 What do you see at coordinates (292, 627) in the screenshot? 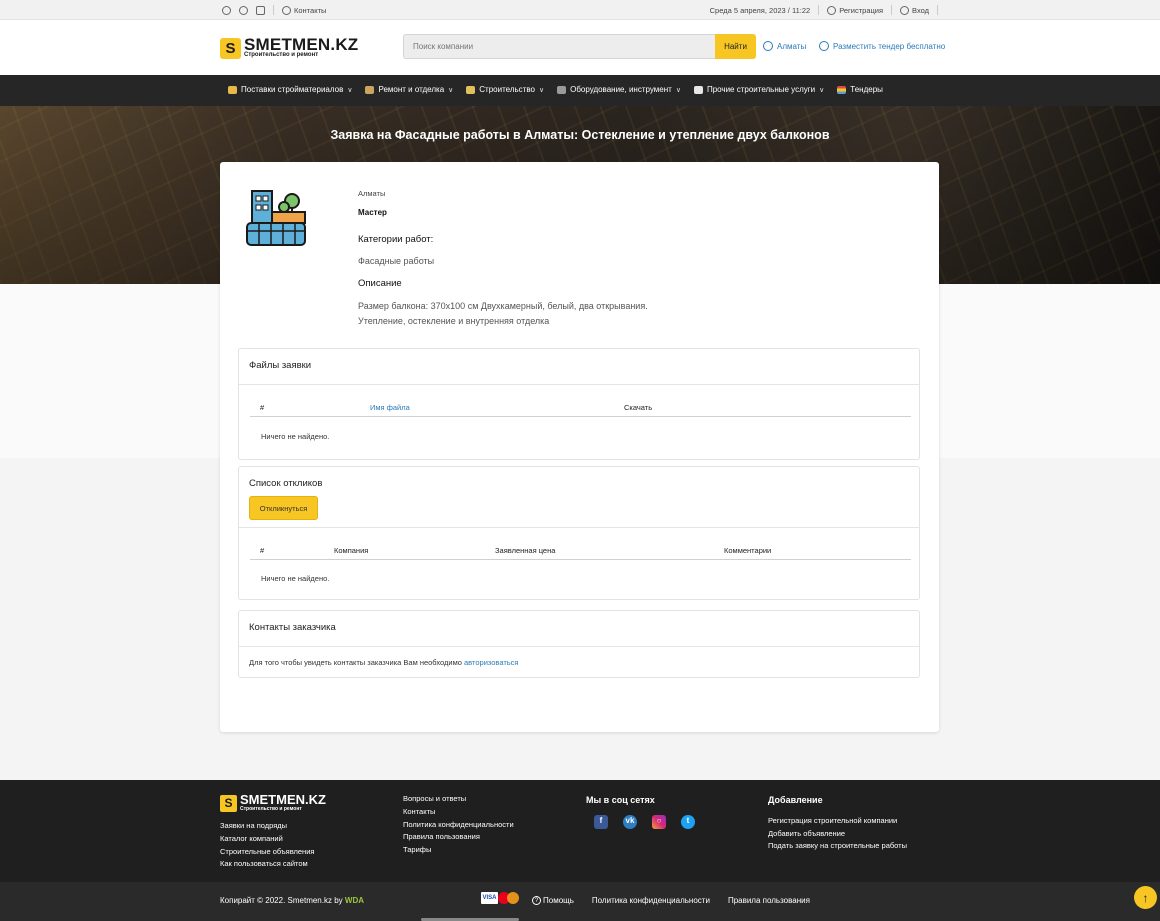
I see `contacts-heading: Контакты заказчика` at bounding box center [292, 627].